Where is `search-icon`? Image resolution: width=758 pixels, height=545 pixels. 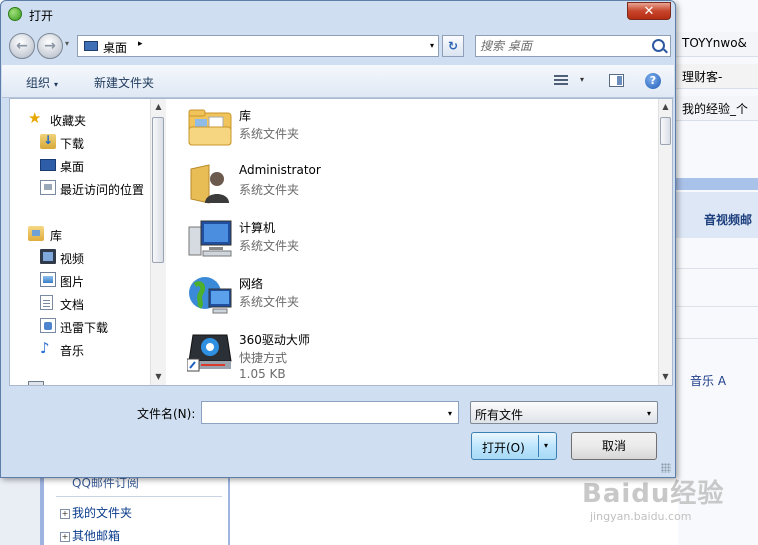 search-icon is located at coordinates (658, 45).